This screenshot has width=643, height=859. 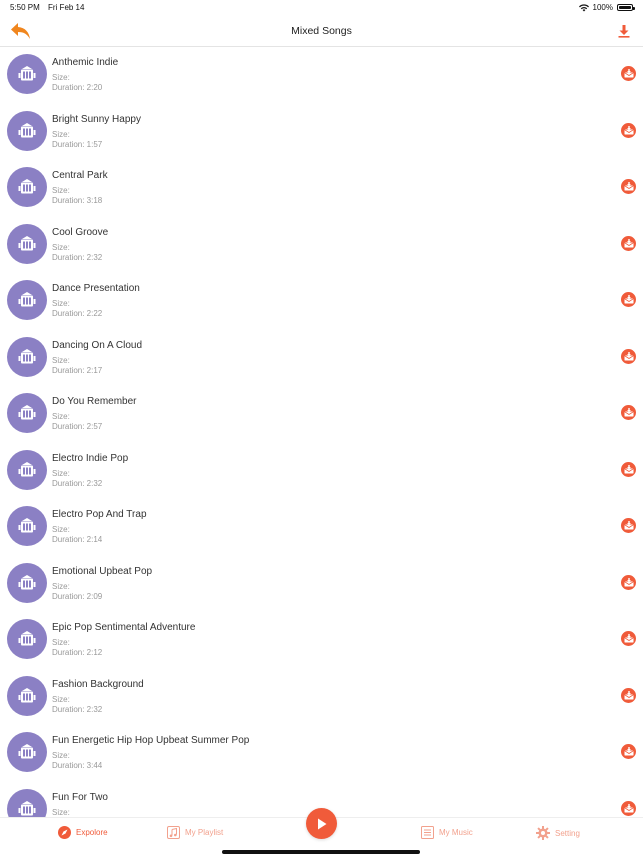 I want to click on tab-label-explore: Expolore, so click(x=92, y=832).